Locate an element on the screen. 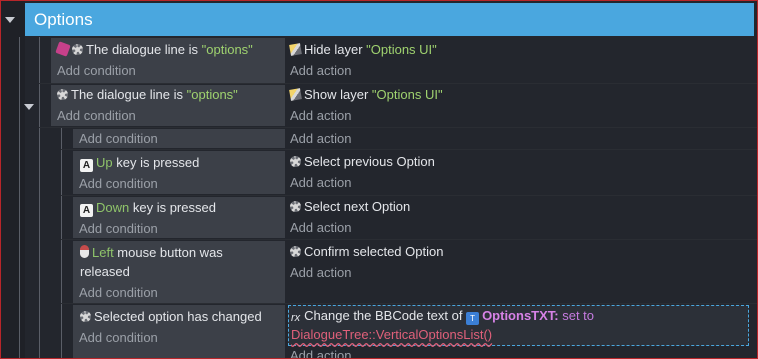 The image size is (758, 359). condition-row: A Up key is pressed is located at coordinates (139, 163).